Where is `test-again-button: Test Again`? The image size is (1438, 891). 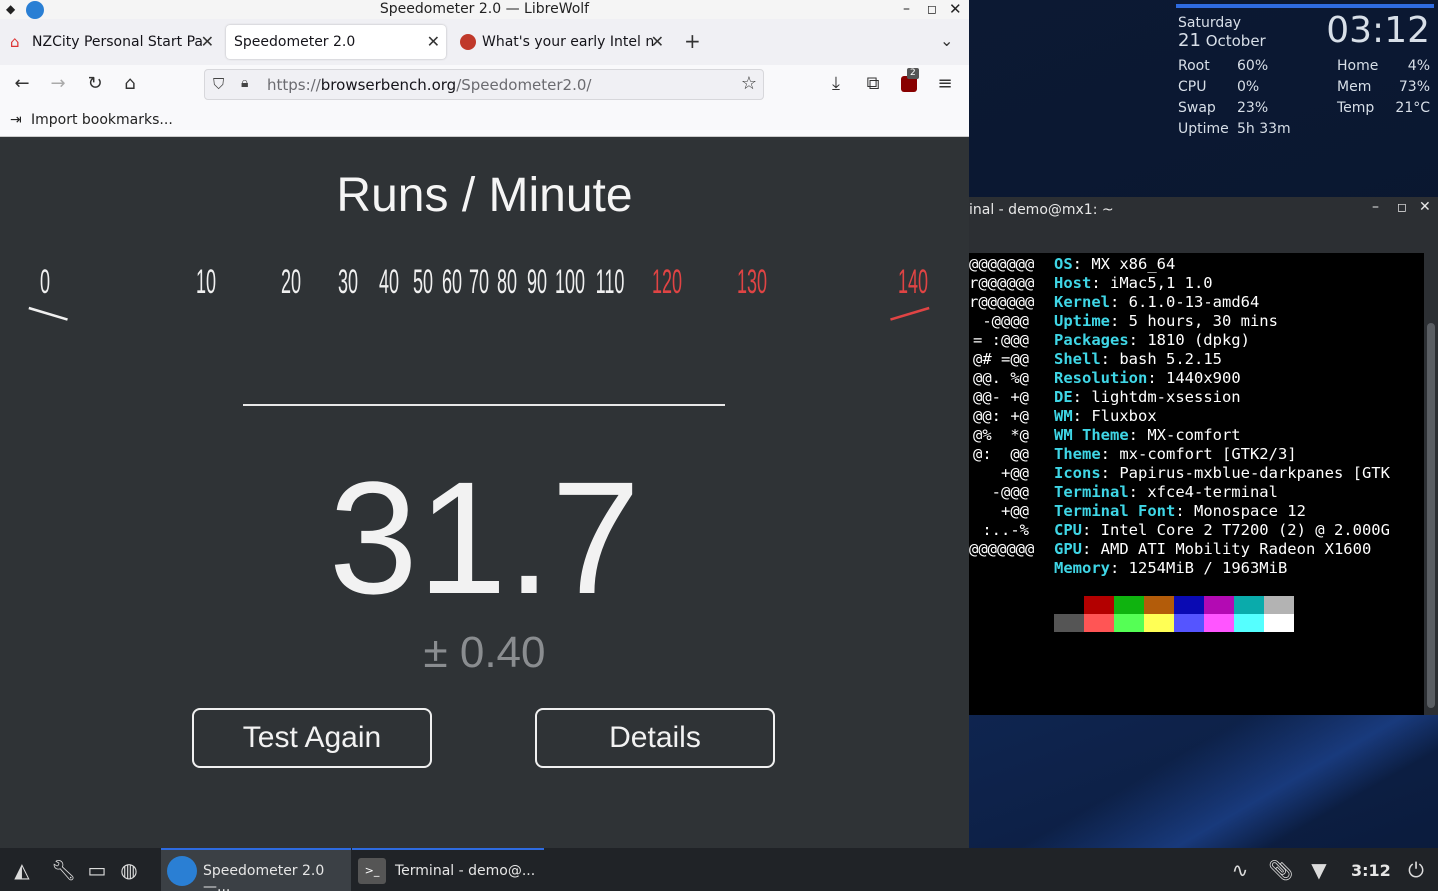 test-again-button: Test Again is located at coordinates (312, 738).